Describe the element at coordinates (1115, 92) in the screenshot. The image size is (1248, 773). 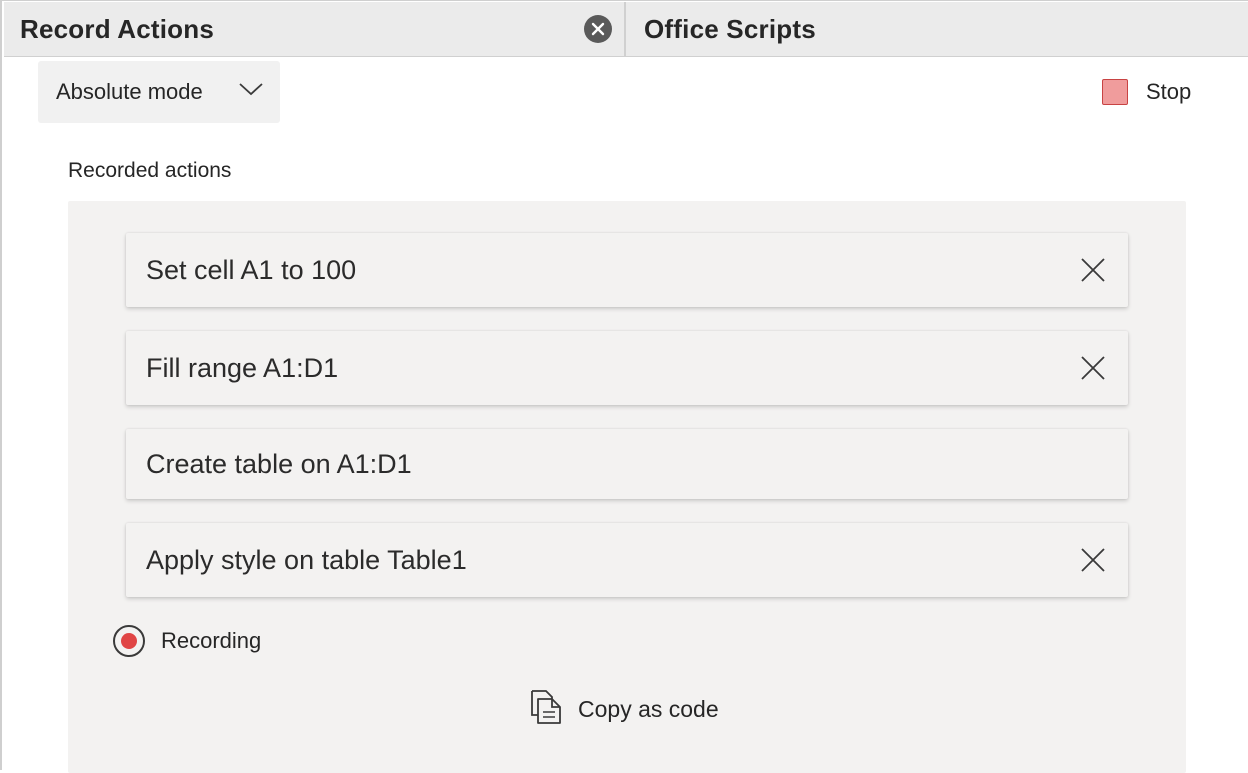
I see `stop-square-icon` at that location.